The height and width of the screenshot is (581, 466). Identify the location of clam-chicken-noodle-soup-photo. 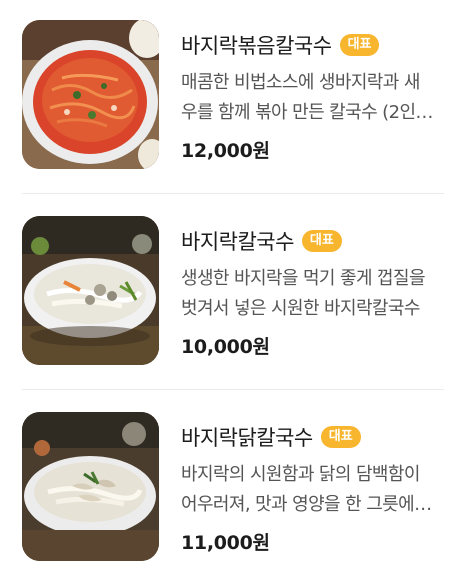
(90, 486).